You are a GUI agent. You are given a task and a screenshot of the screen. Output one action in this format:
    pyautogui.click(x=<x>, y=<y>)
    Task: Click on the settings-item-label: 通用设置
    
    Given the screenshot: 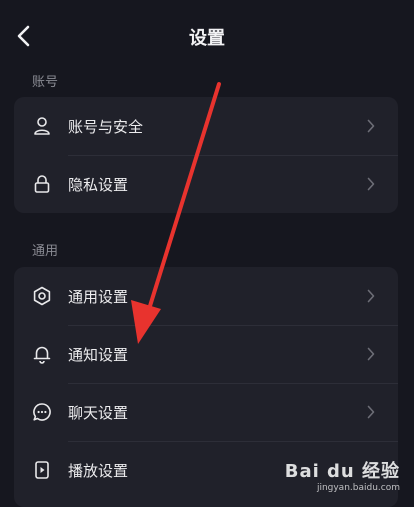 What is the action you would take?
    pyautogui.click(x=98, y=296)
    